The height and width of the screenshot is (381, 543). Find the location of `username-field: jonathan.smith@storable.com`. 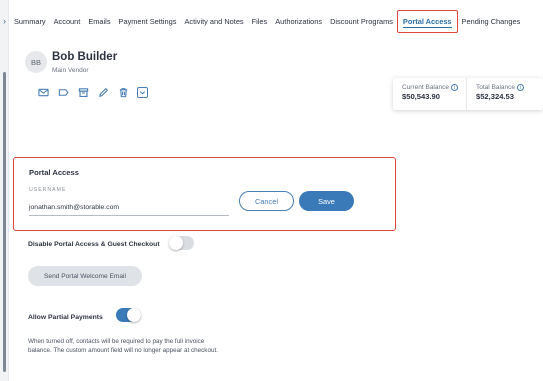

username-field: jonathan.smith@storable.com is located at coordinates (74, 207).